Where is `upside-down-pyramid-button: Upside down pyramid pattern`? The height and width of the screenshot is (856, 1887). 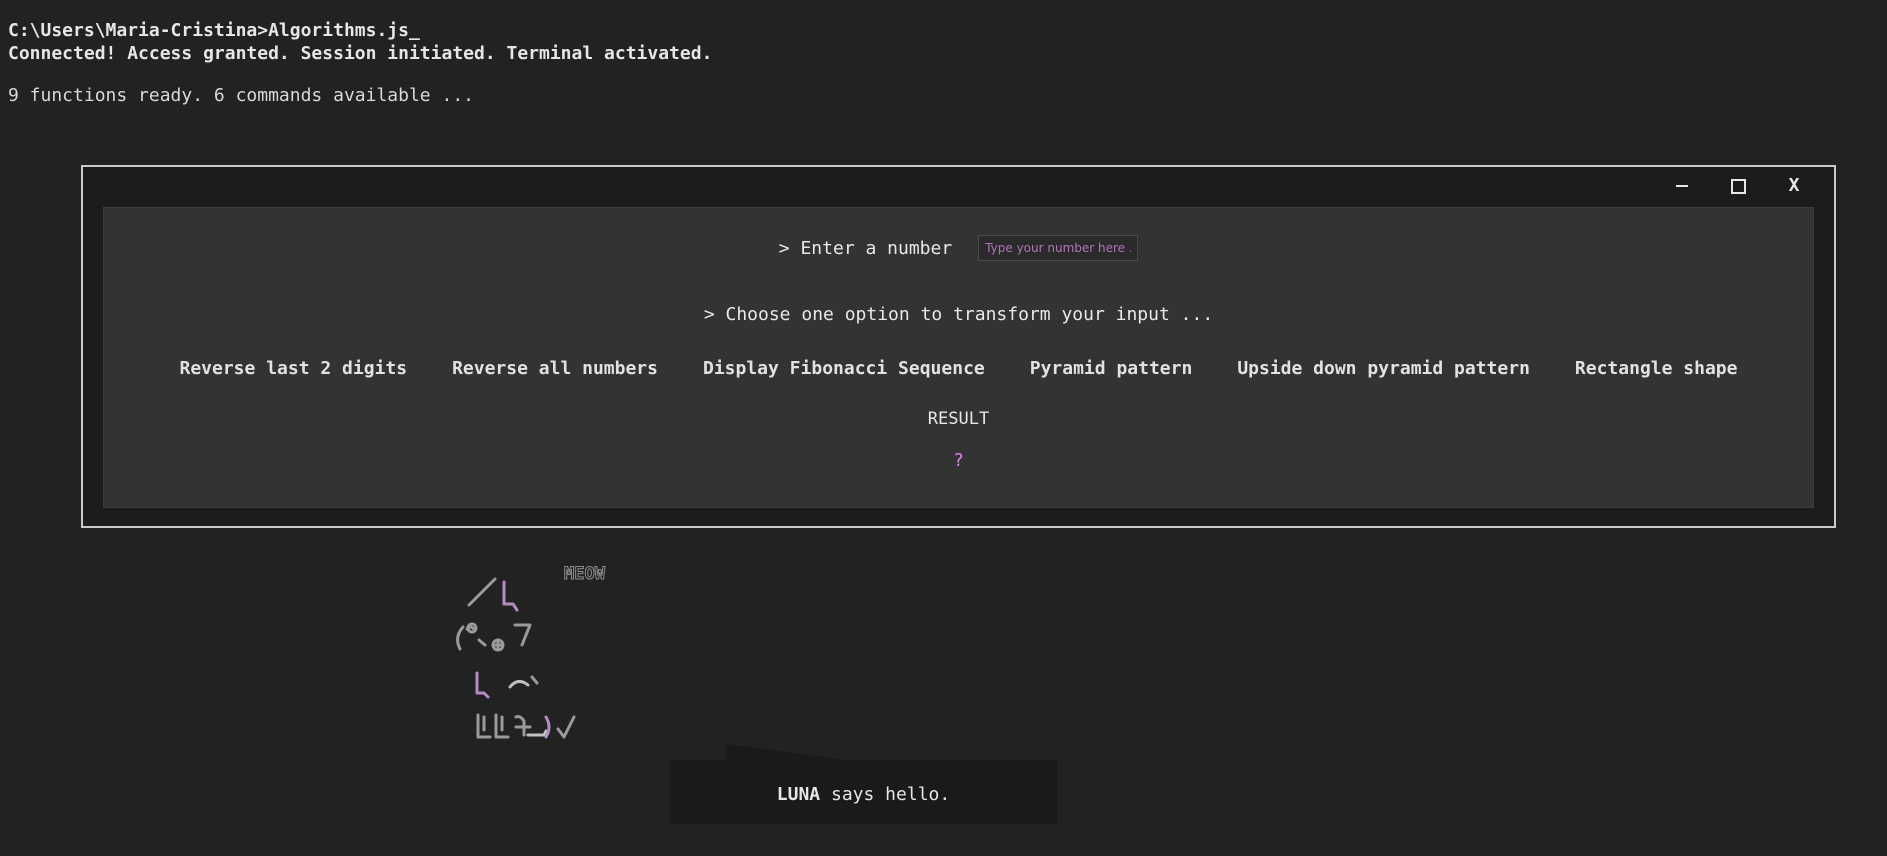 upside-down-pyramid-button: Upside down pyramid pattern is located at coordinates (1383, 368).